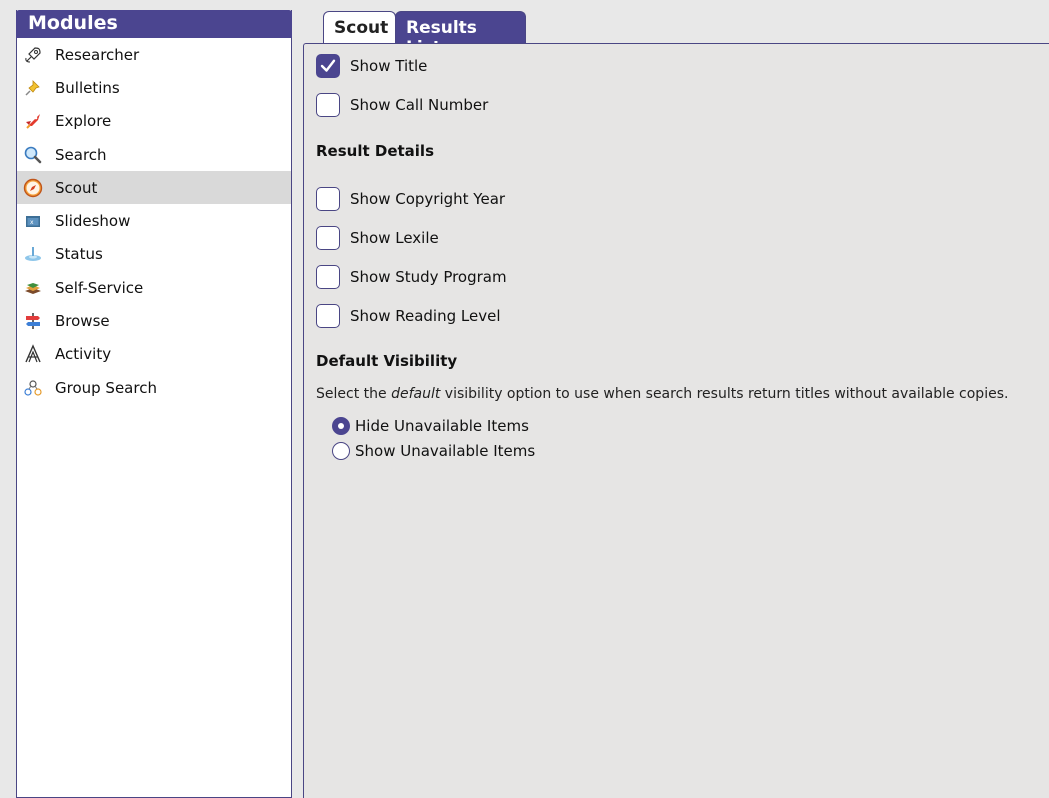  I want to click on result-details-heading: Result Details, so click(375, 151).